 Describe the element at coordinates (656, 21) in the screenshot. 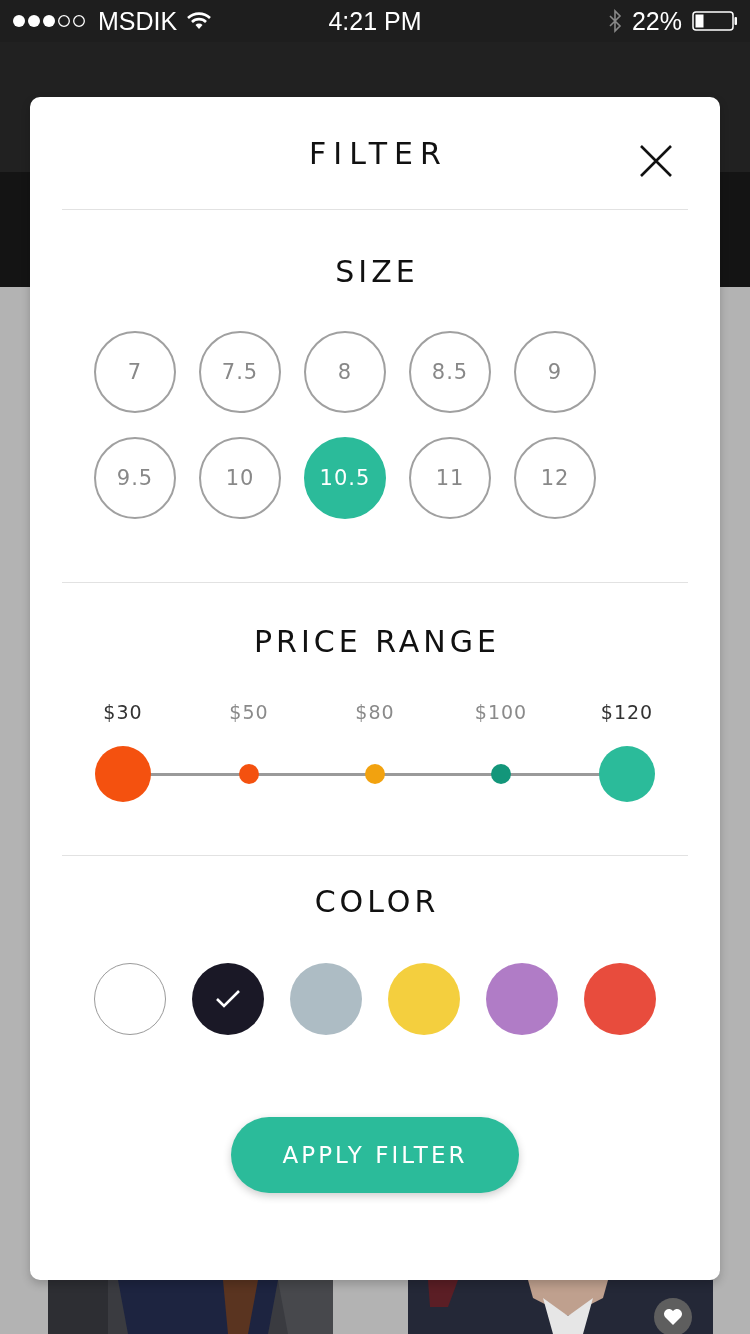

I see `battery-percent: 22%` at that location.